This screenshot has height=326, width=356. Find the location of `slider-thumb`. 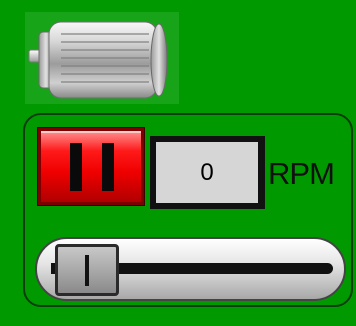

slider-thumb is located at coordinates (87, 270).